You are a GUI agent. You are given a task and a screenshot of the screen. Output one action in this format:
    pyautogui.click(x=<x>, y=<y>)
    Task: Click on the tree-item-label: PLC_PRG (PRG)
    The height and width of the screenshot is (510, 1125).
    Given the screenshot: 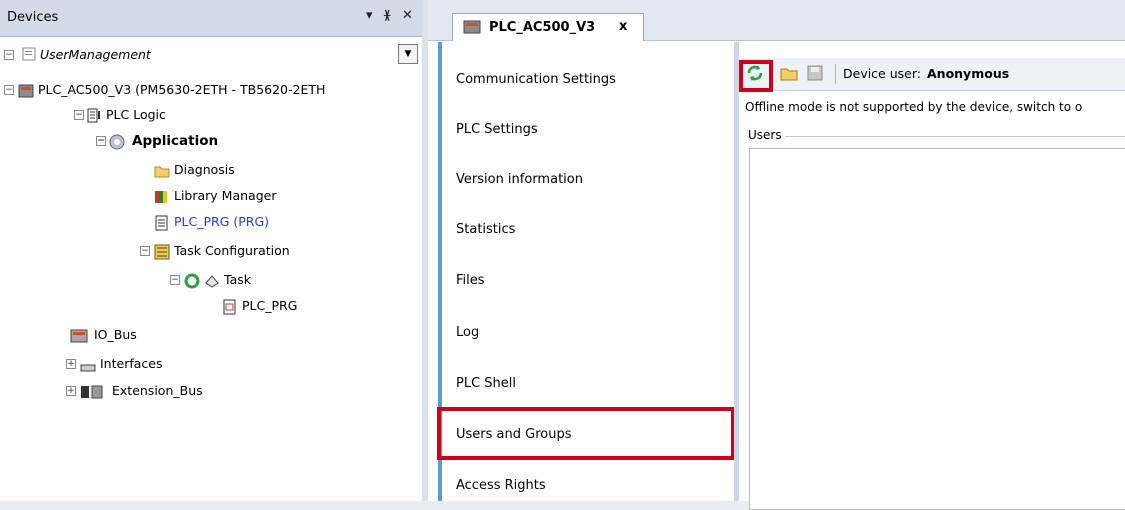 What is the action you would take?
    pyautogui.click(x=222, y=221)
    